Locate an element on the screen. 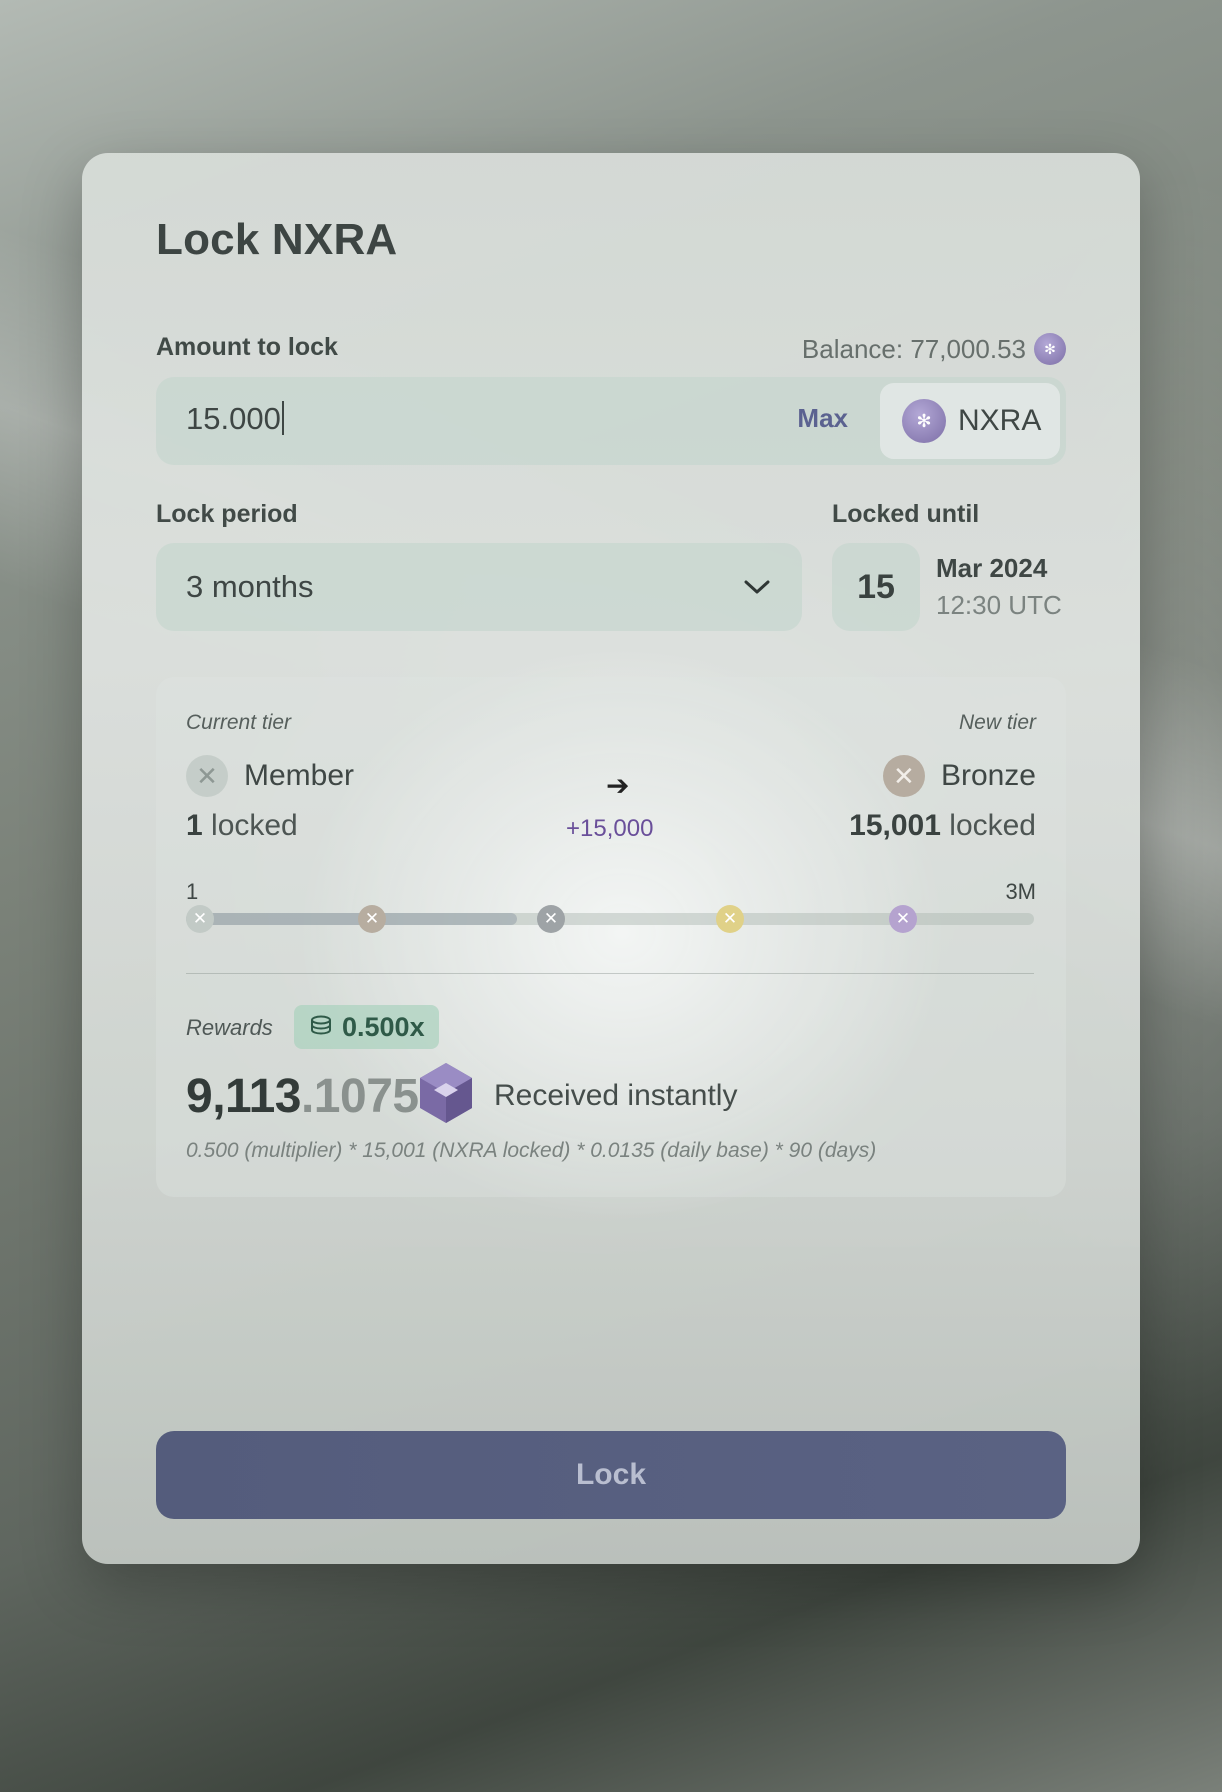 Image resolution: width=1222 pixels, height=1792 pixels. new-locked-amount: 15,001 is located at coordinates (895, 825).